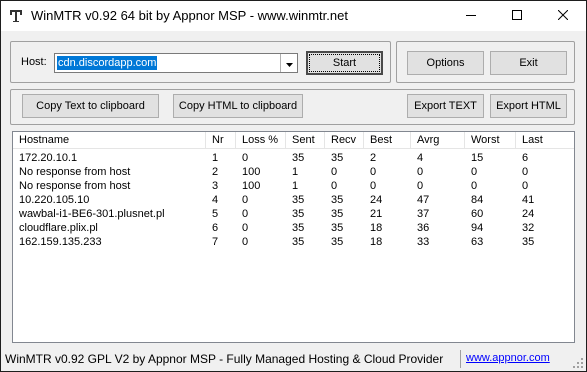 Image resolution: width=587 pixels, height=372 pixels. What do you see at coordinates (305, 140) in the screenshot?
I see `column-header-sent: Sent` at bounding box center [305, 140].